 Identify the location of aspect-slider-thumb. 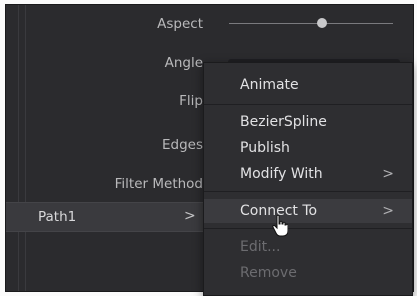
(322, 23).